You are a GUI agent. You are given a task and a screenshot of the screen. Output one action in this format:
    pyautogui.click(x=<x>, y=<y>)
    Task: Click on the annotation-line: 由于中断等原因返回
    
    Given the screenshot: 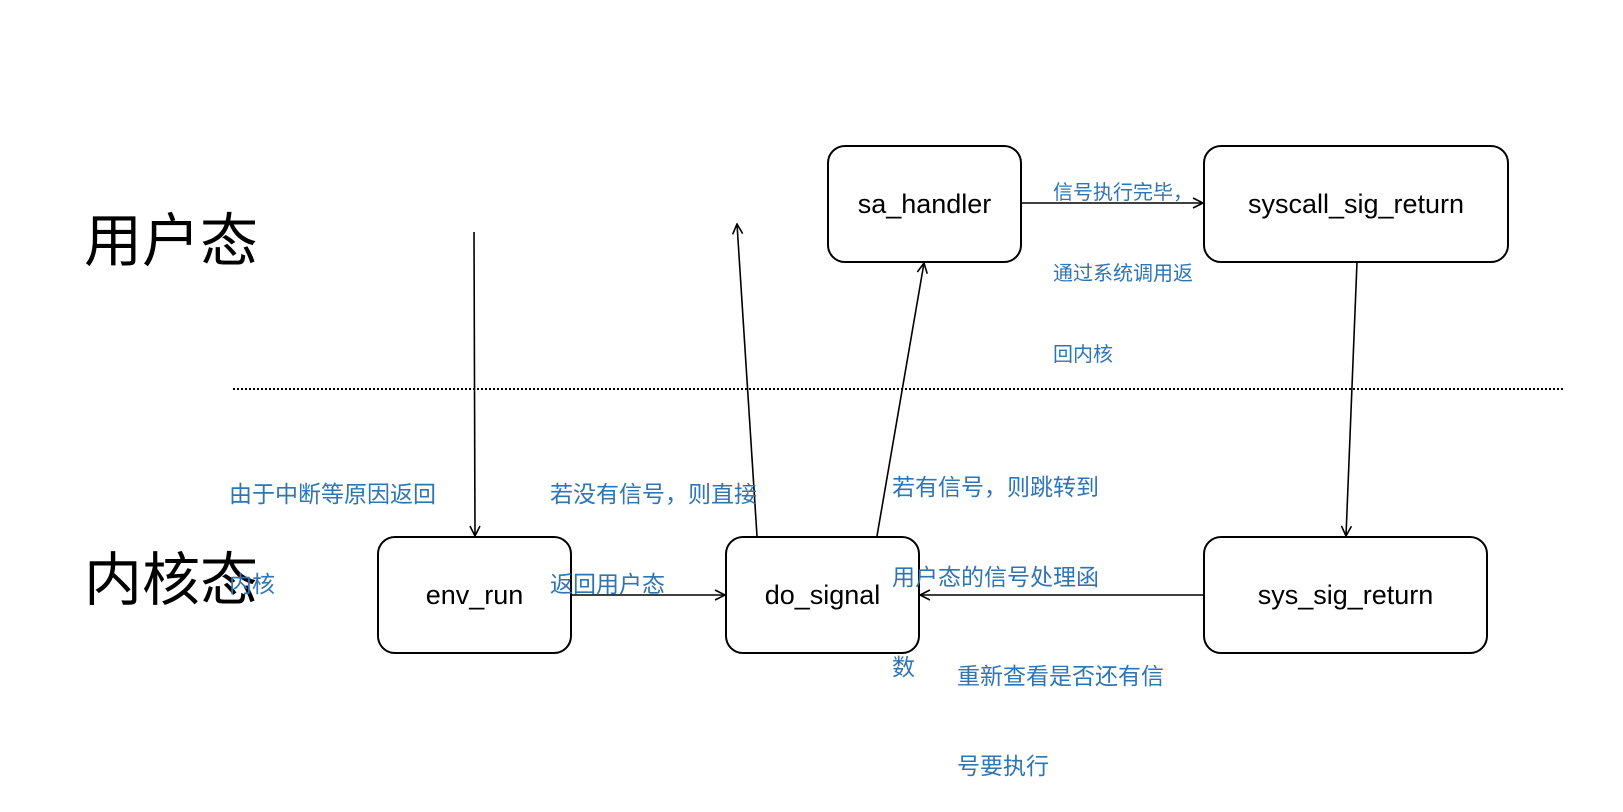 What is the action you would take?
    pyautogui.click(x=332, y=495)
    